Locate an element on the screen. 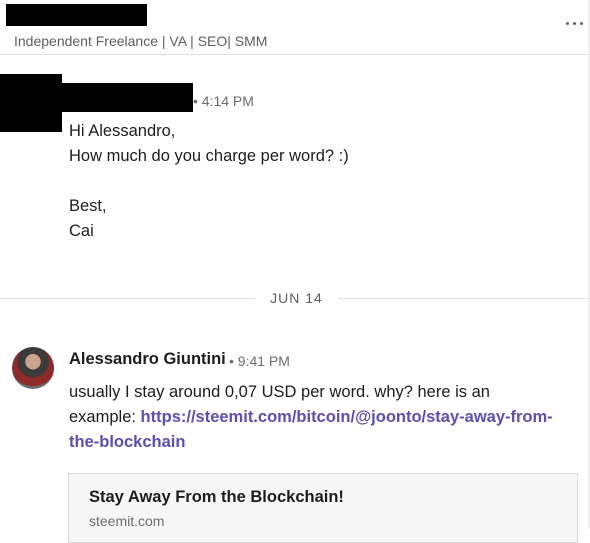 This screenshot has width=590, height=543. message-link-continued: the-blockchain is located at coordinates (127, 442).